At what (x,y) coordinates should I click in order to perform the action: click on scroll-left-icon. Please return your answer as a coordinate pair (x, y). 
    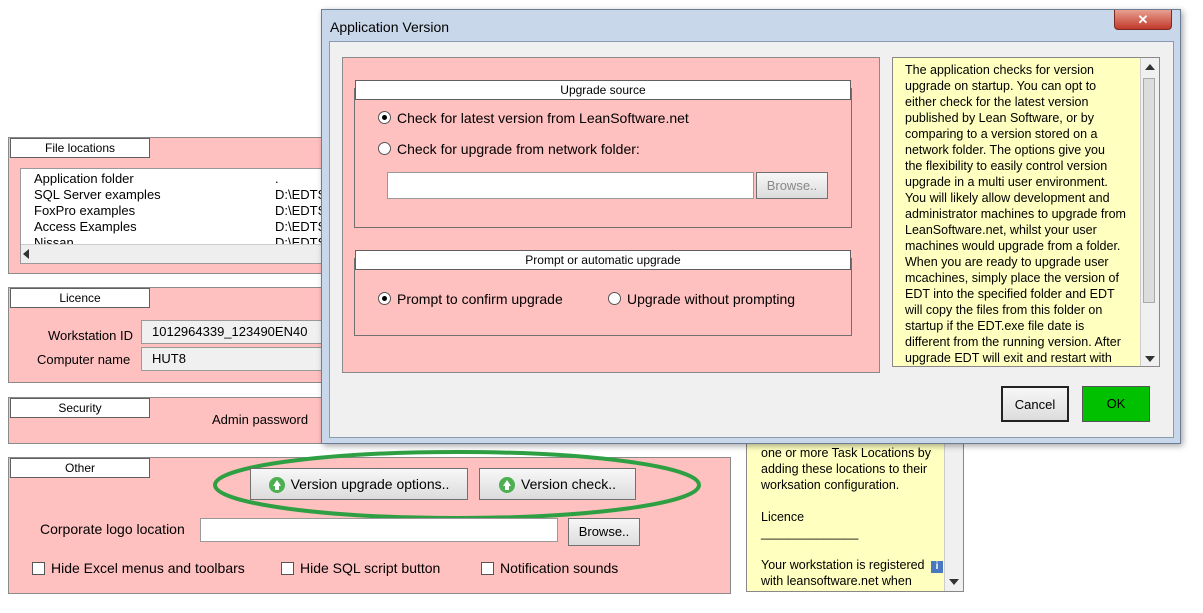
    Looking at the image, I should click on (26, 254).